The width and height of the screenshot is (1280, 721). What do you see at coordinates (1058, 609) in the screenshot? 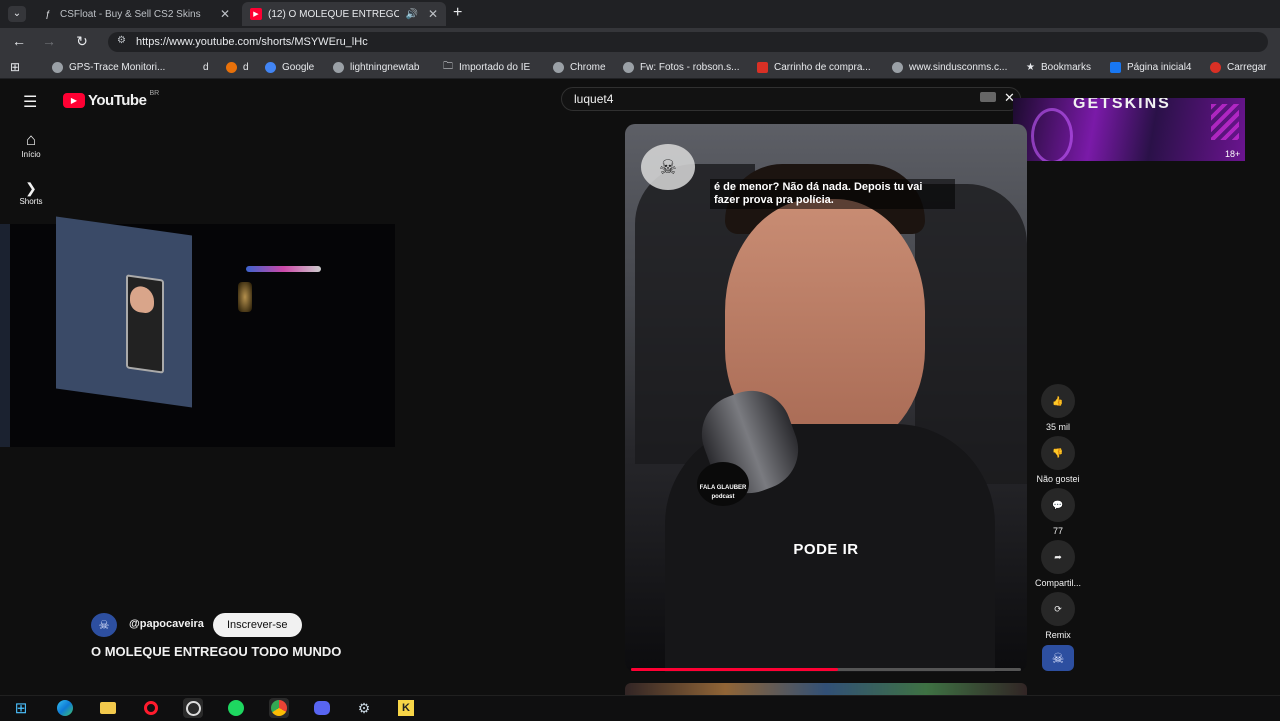
I see `remix-icon: ⟳` at bounding box center [1058, 609].